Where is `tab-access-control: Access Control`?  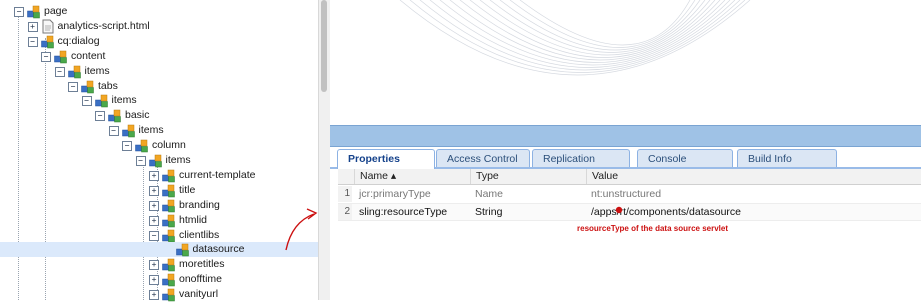 tab-access-control: Access Control is located at coordinates (483, 158).